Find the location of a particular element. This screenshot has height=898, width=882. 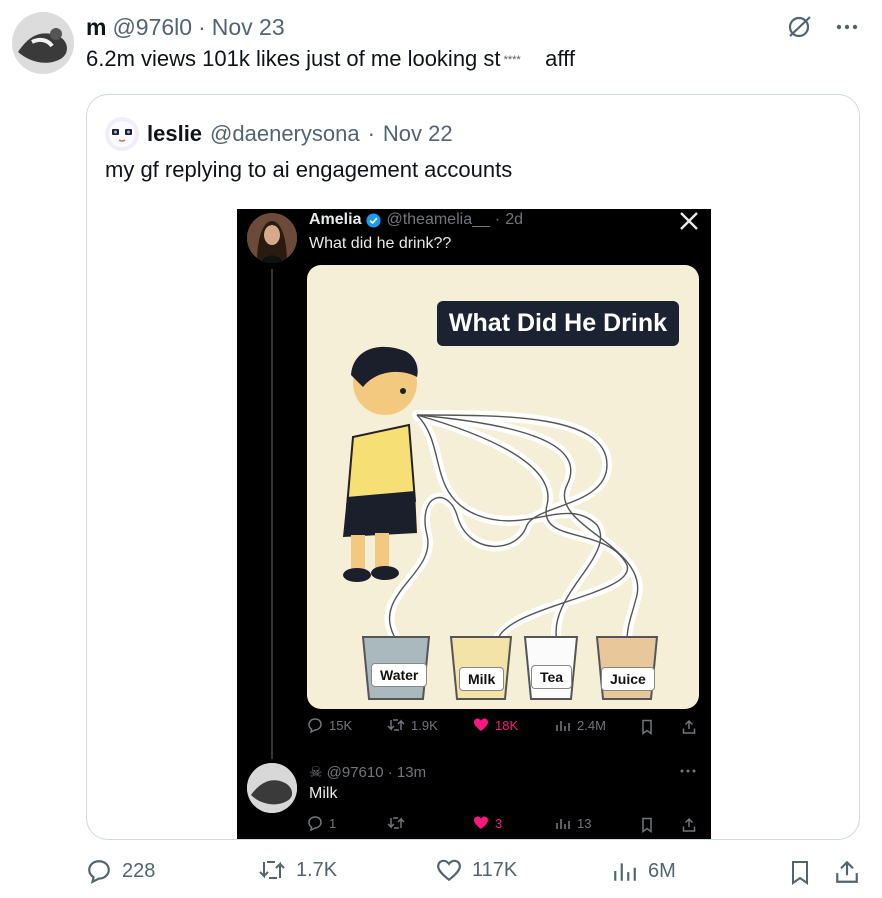

post-like-stat: 18K is located at coordinates (495, 725).